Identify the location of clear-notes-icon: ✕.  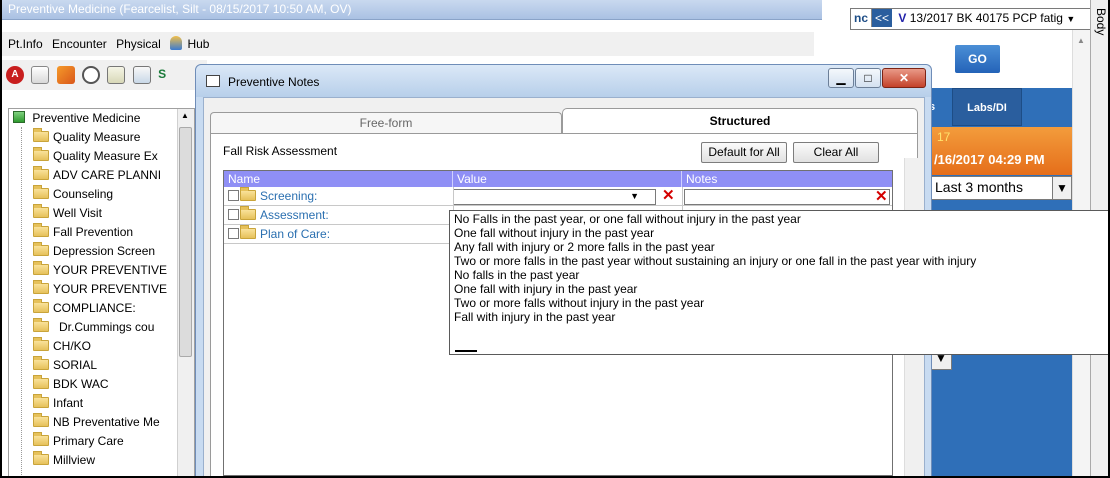
(881, 196).